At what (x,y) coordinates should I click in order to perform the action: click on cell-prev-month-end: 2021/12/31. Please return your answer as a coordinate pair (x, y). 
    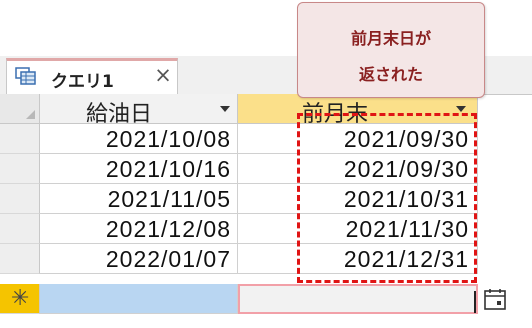
    Looking at the image, I should click on (358, 259).